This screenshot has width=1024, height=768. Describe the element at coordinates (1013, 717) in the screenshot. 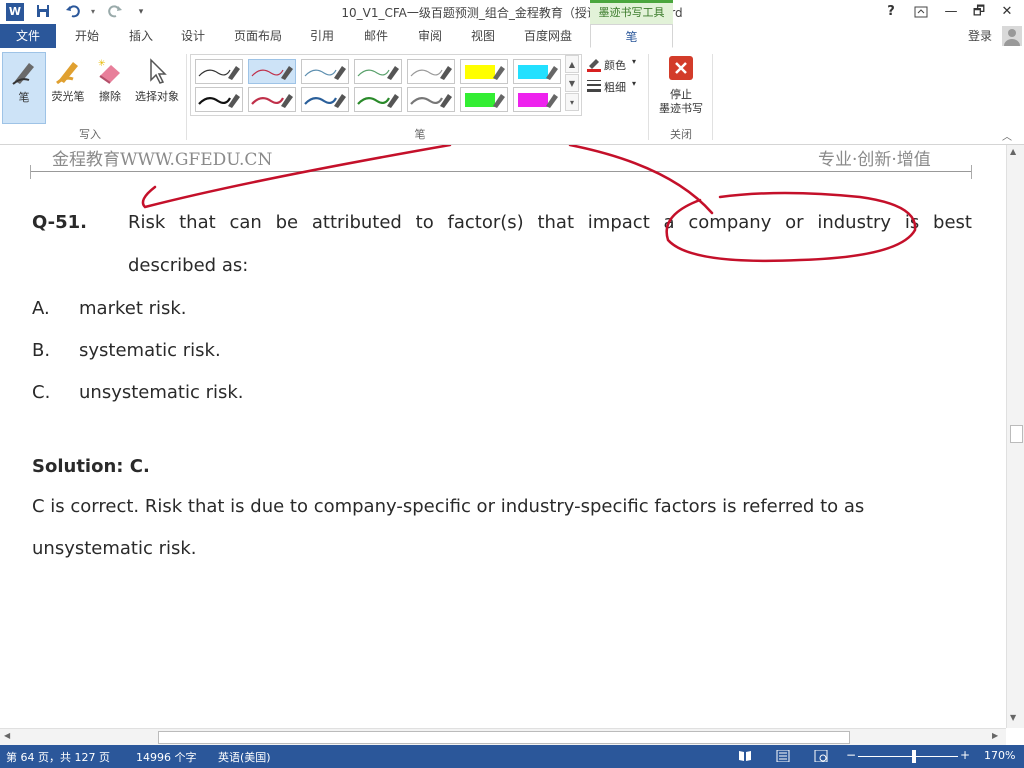

I see `scroll-down-icon: ▼` at that location.